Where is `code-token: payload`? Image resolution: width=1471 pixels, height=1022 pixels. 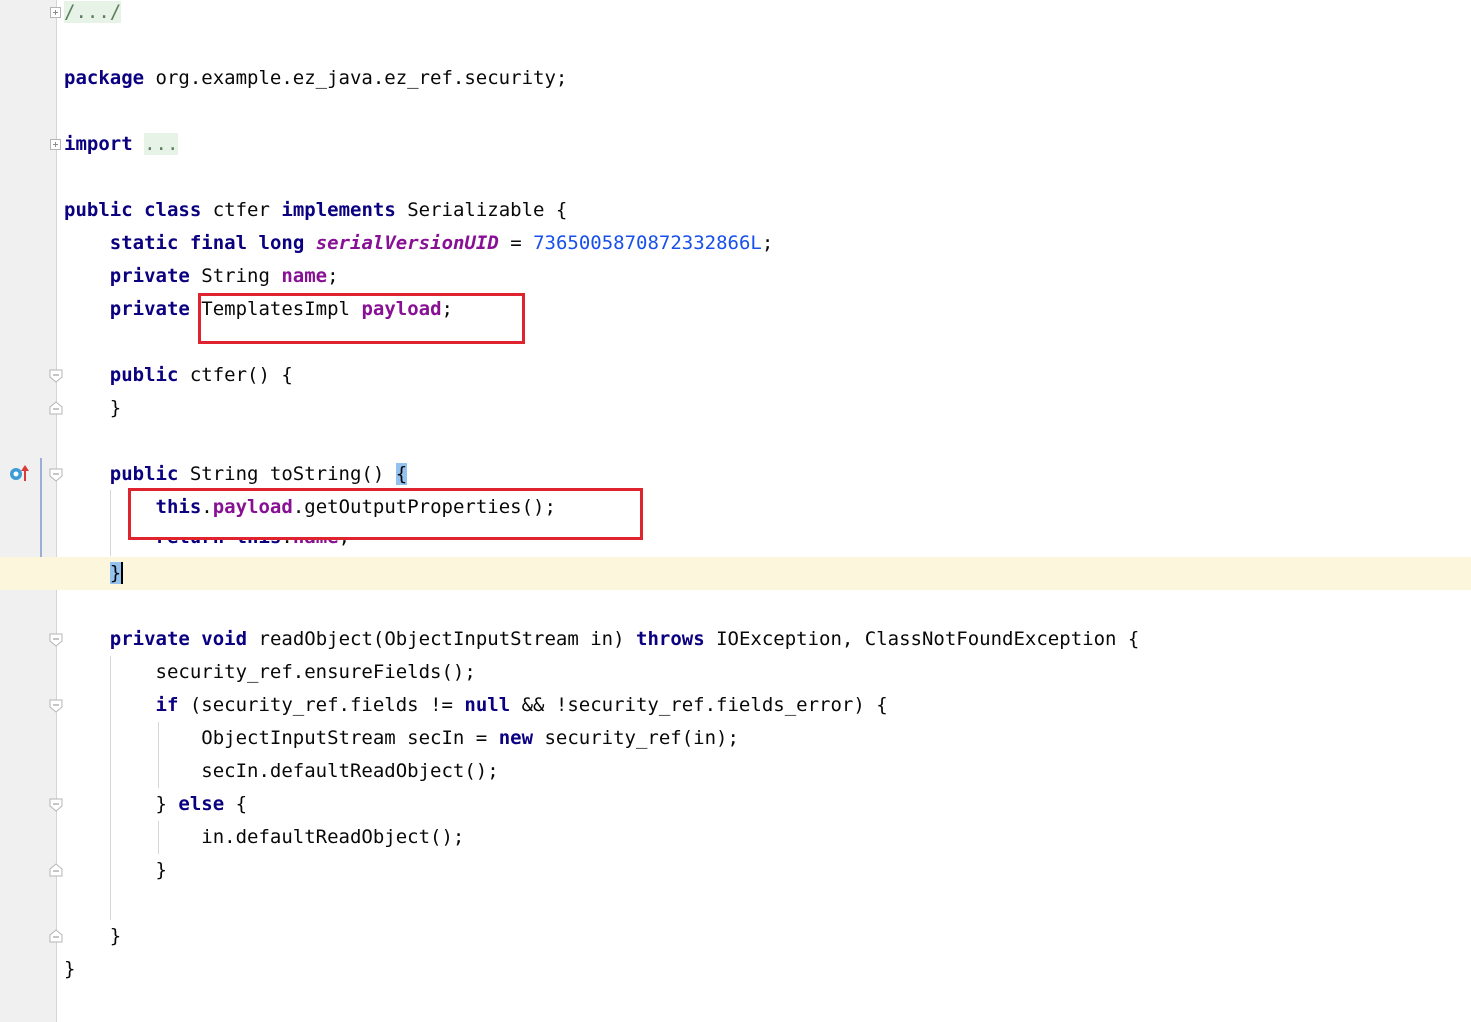
code-token: payload is located at coordinates (401, 309).